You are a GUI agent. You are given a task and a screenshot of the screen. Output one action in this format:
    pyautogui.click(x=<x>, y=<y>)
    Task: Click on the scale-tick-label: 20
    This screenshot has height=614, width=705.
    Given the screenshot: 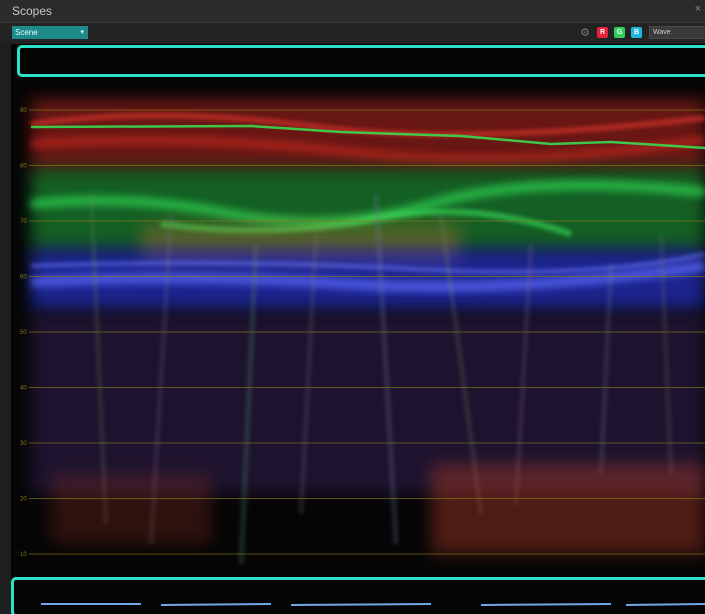 What is the action you would take?
    pyautogui.click(x=23, y=500)
    